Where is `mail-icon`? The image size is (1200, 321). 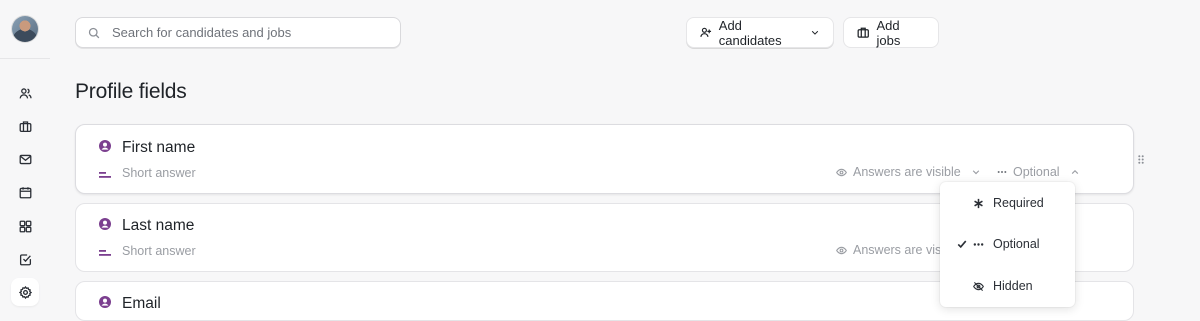 mail-icon is located at coordinates (25, 159).